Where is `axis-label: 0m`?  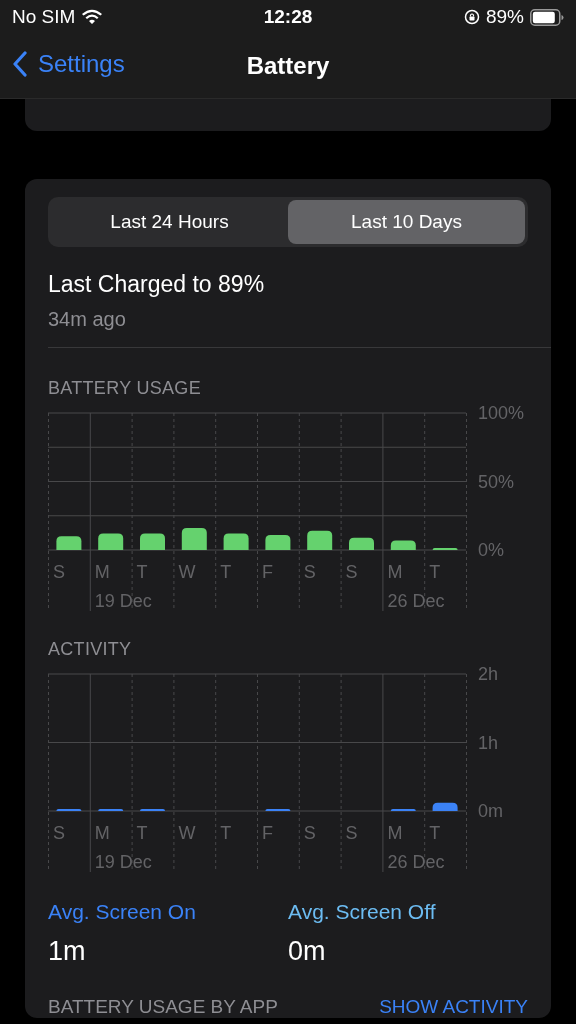 axis-label: 0m is located at coordinates (490, 811).